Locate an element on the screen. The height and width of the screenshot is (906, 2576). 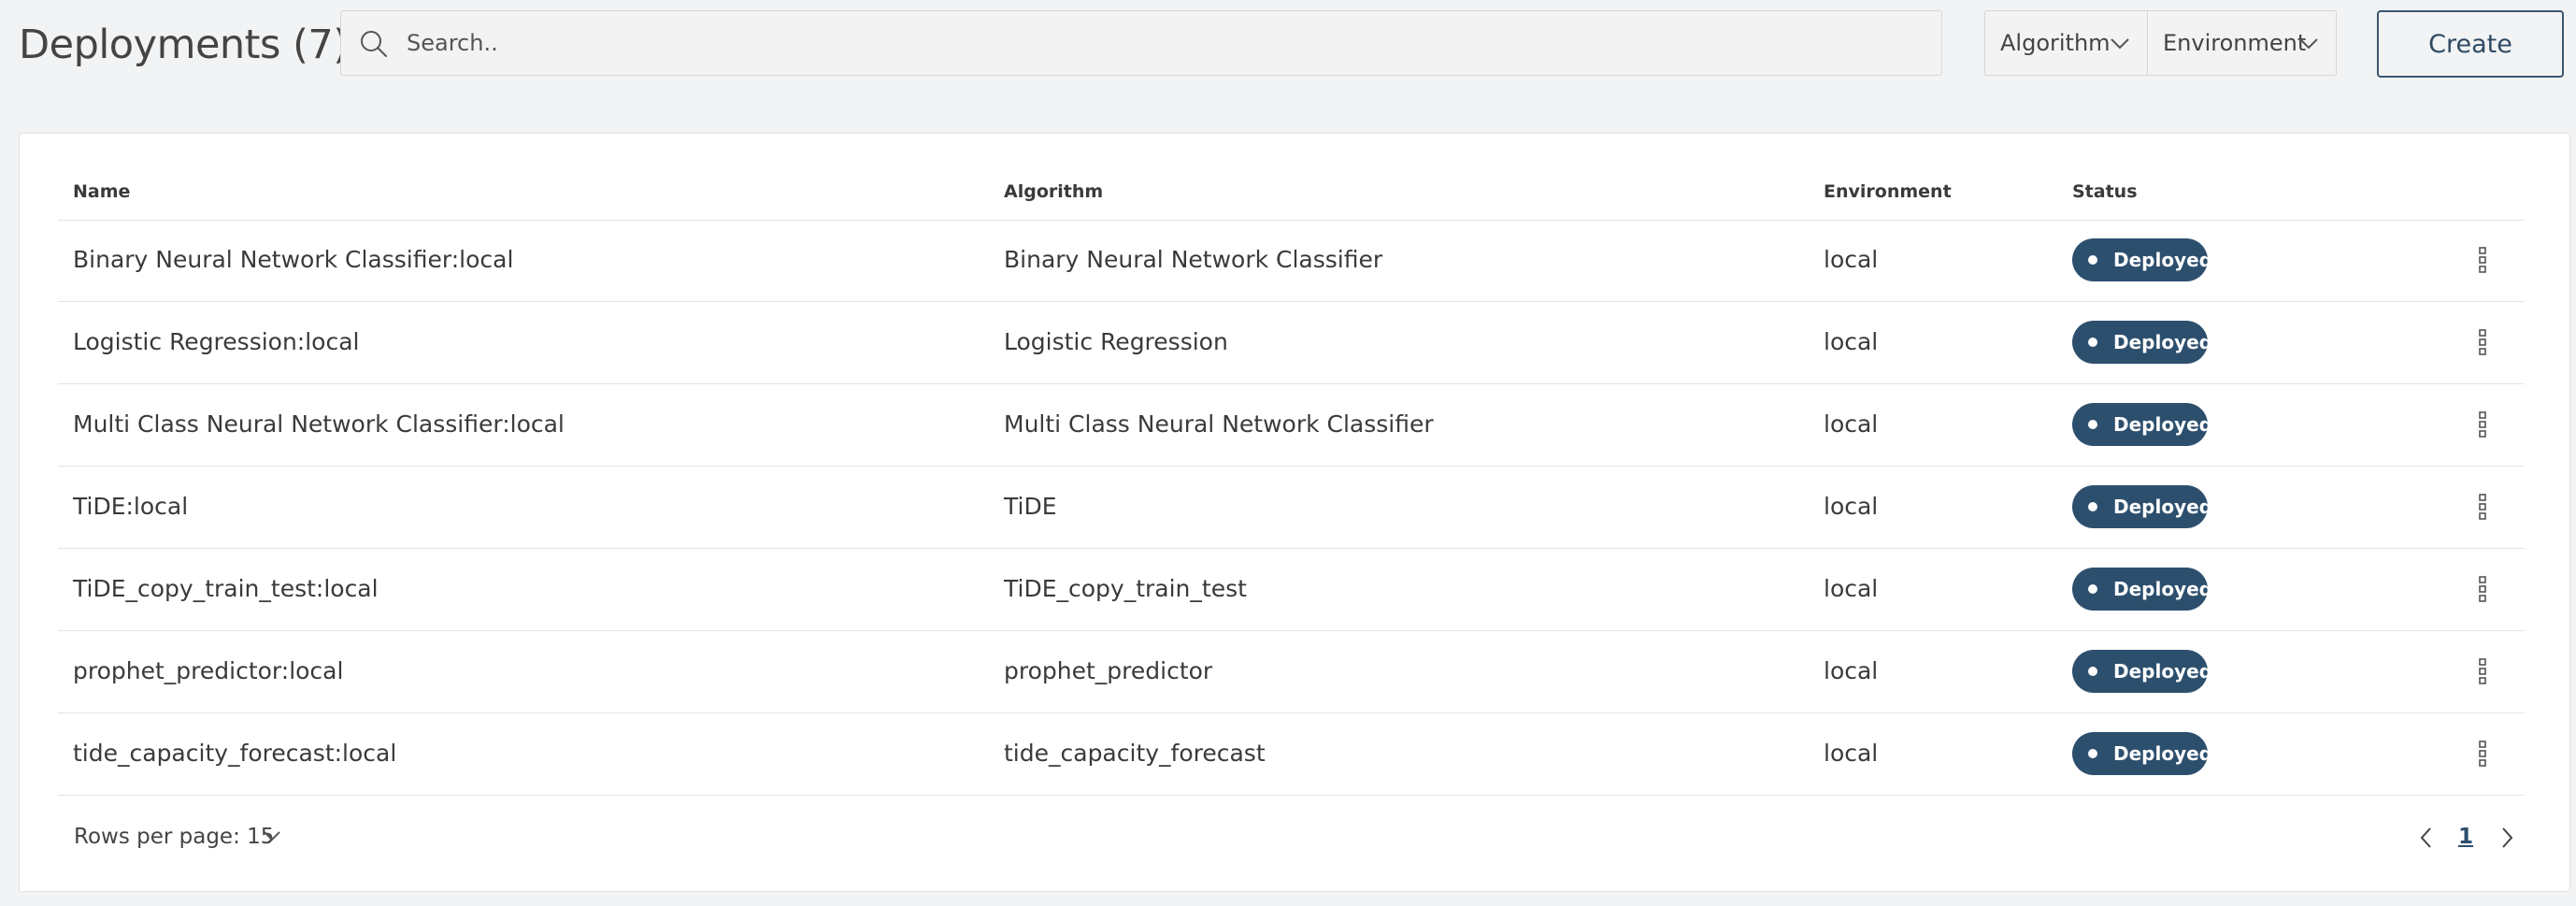
table-footer: Rows per page: 15 1 is located at coordinates (1291, 837).